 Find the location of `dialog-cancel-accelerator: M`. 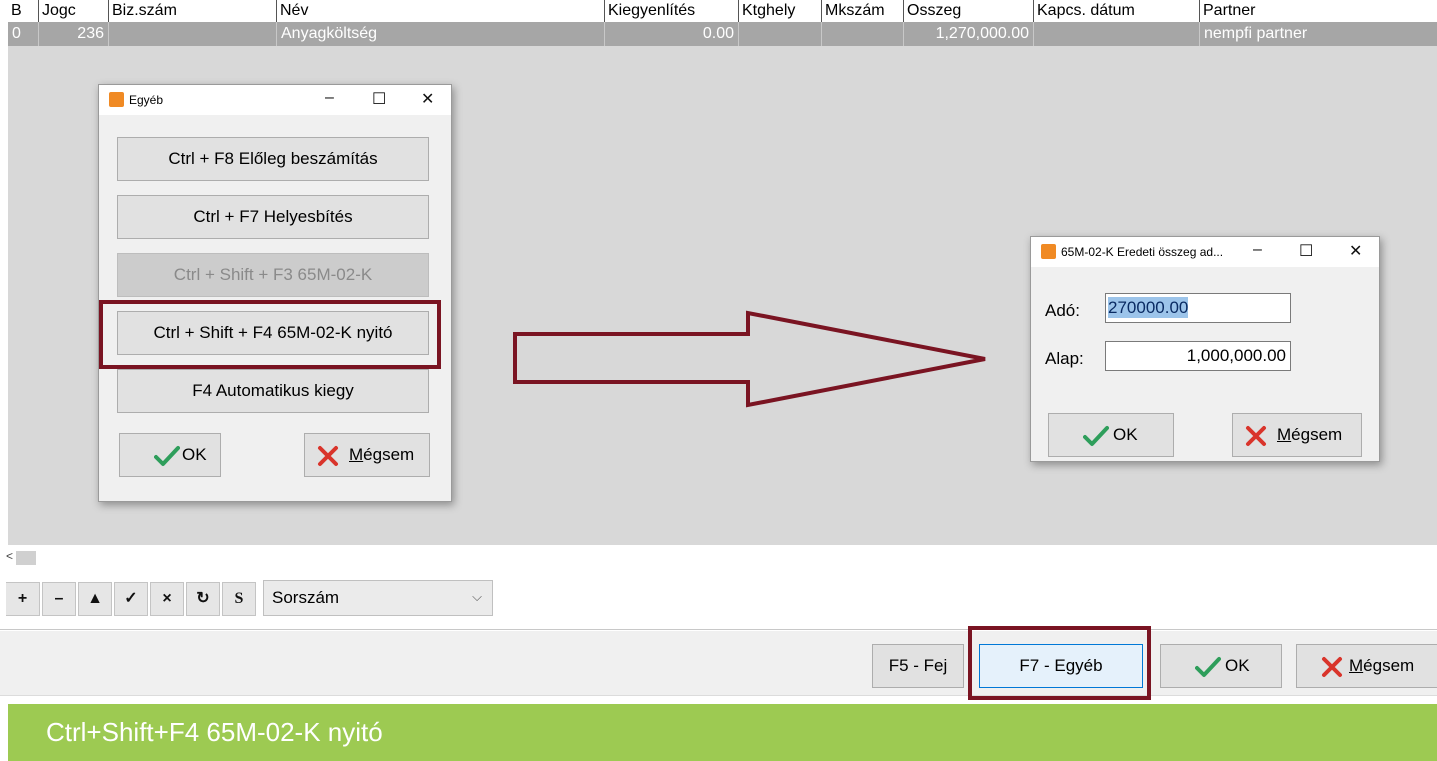

dialog-cancel-accelerator: M is located at coordinates (356, 454).